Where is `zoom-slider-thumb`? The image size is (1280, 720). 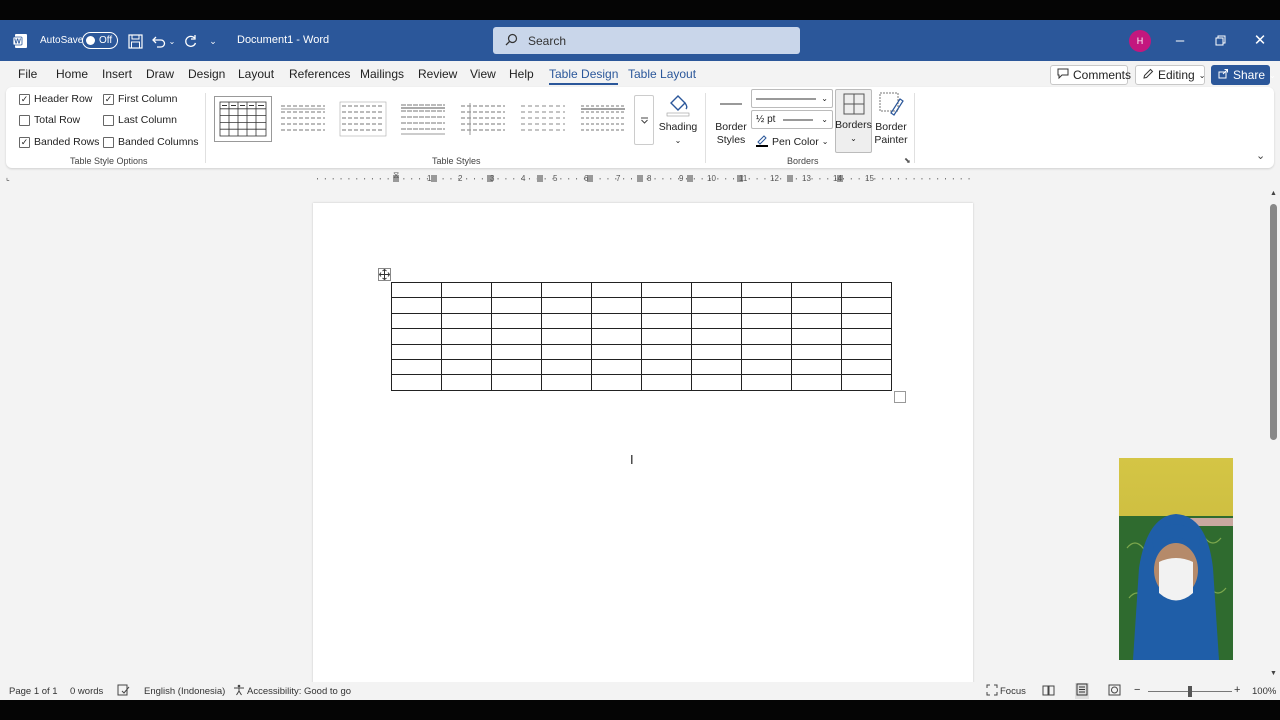 zoom-slider-thumb is located at coordinates (1190, 691).